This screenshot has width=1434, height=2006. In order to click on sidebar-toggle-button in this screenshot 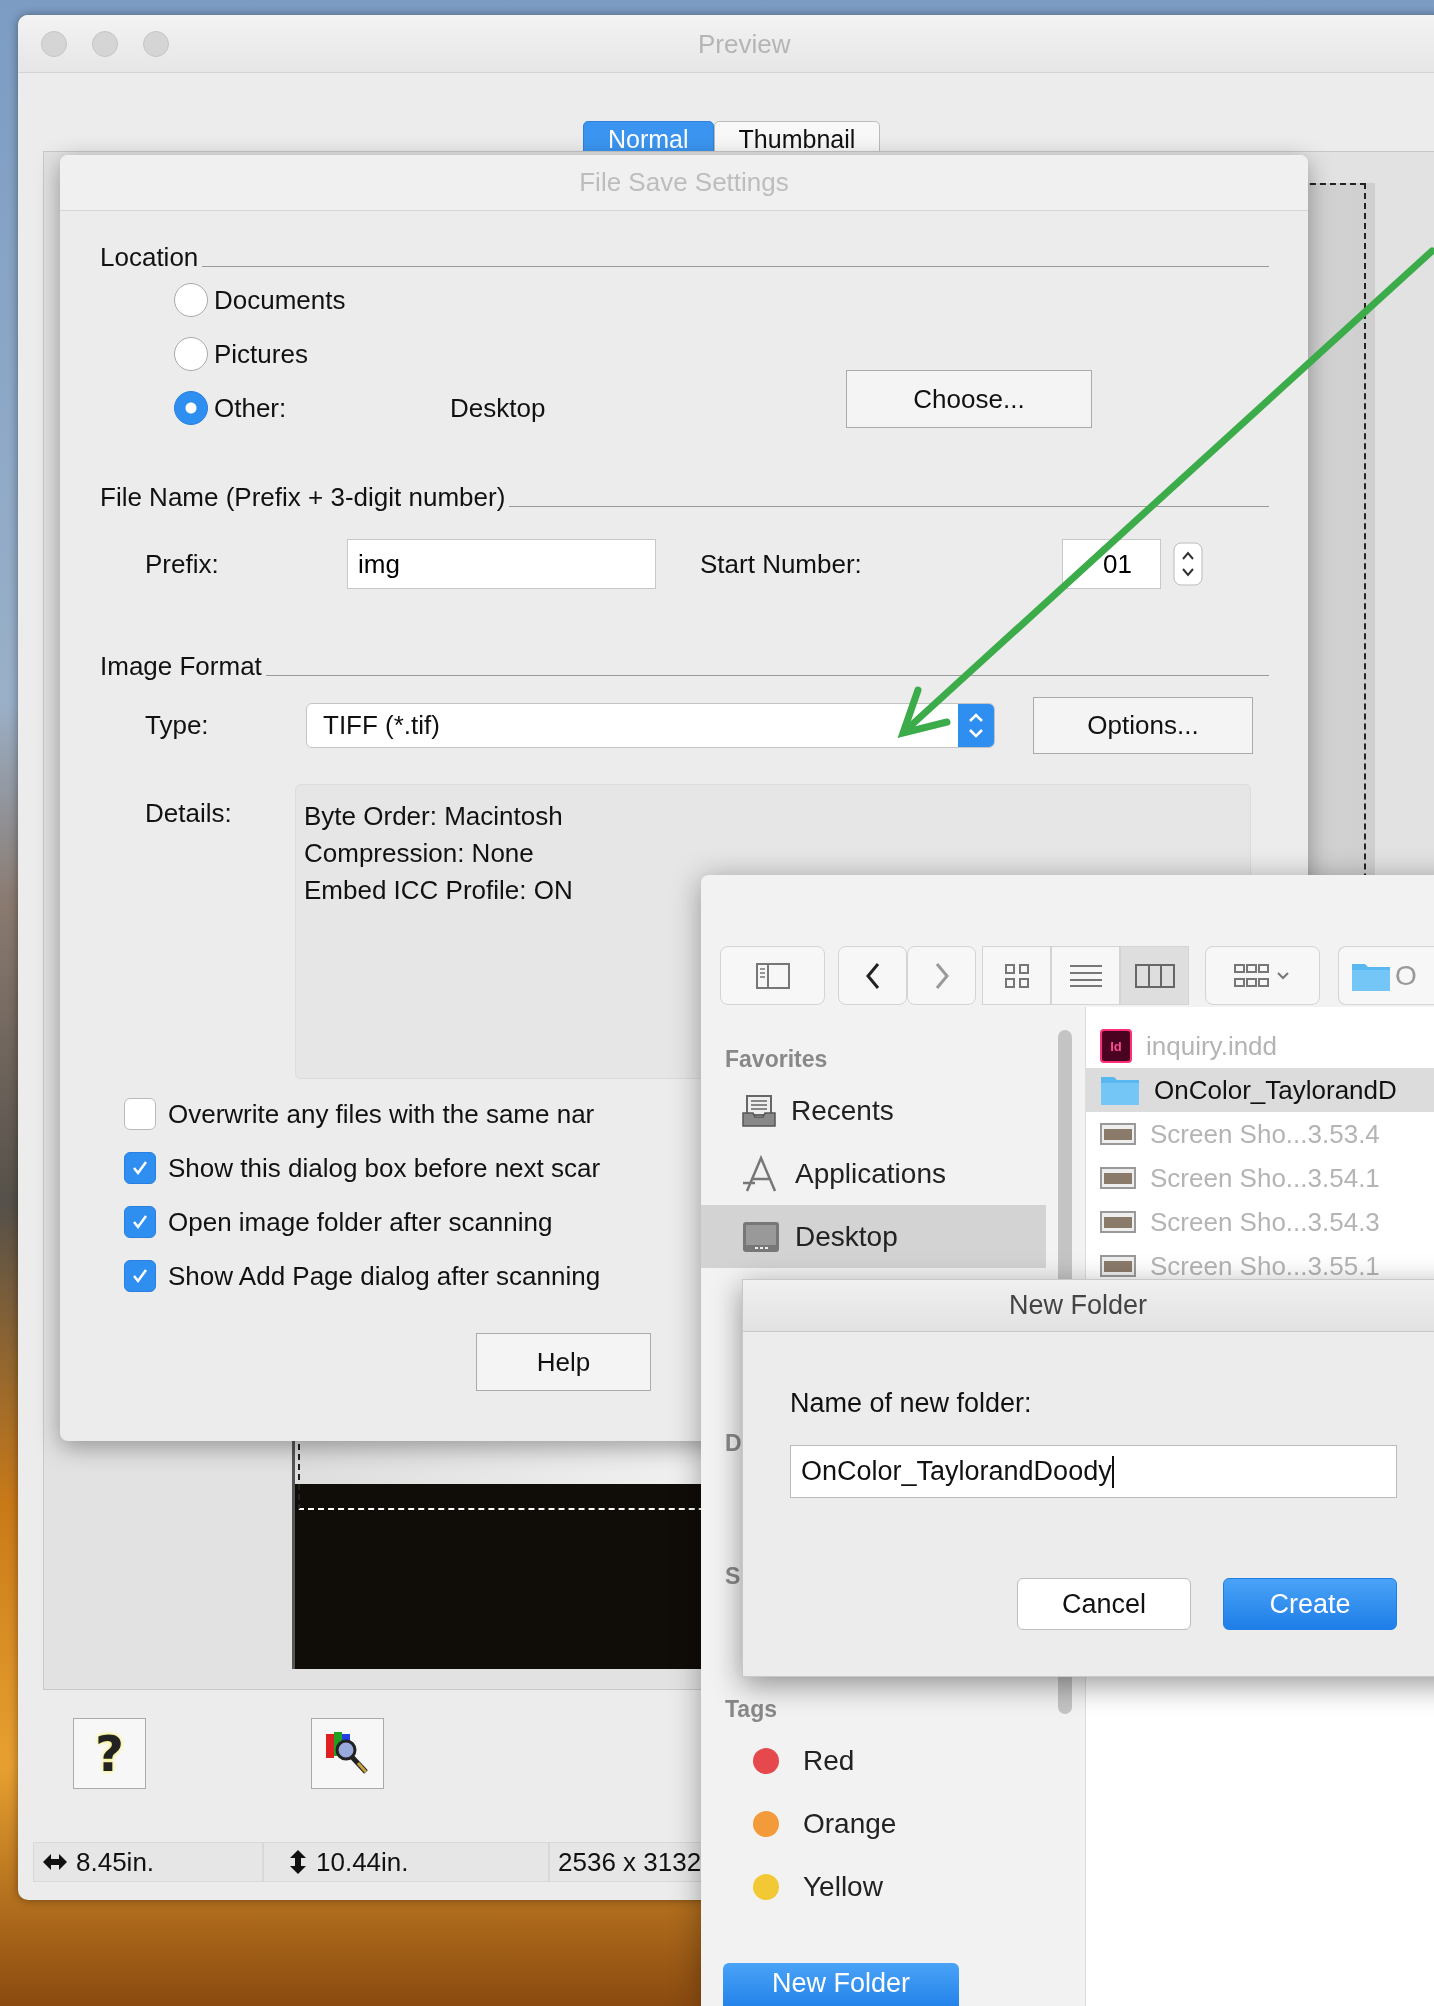, I will do `click(772, 975)`.